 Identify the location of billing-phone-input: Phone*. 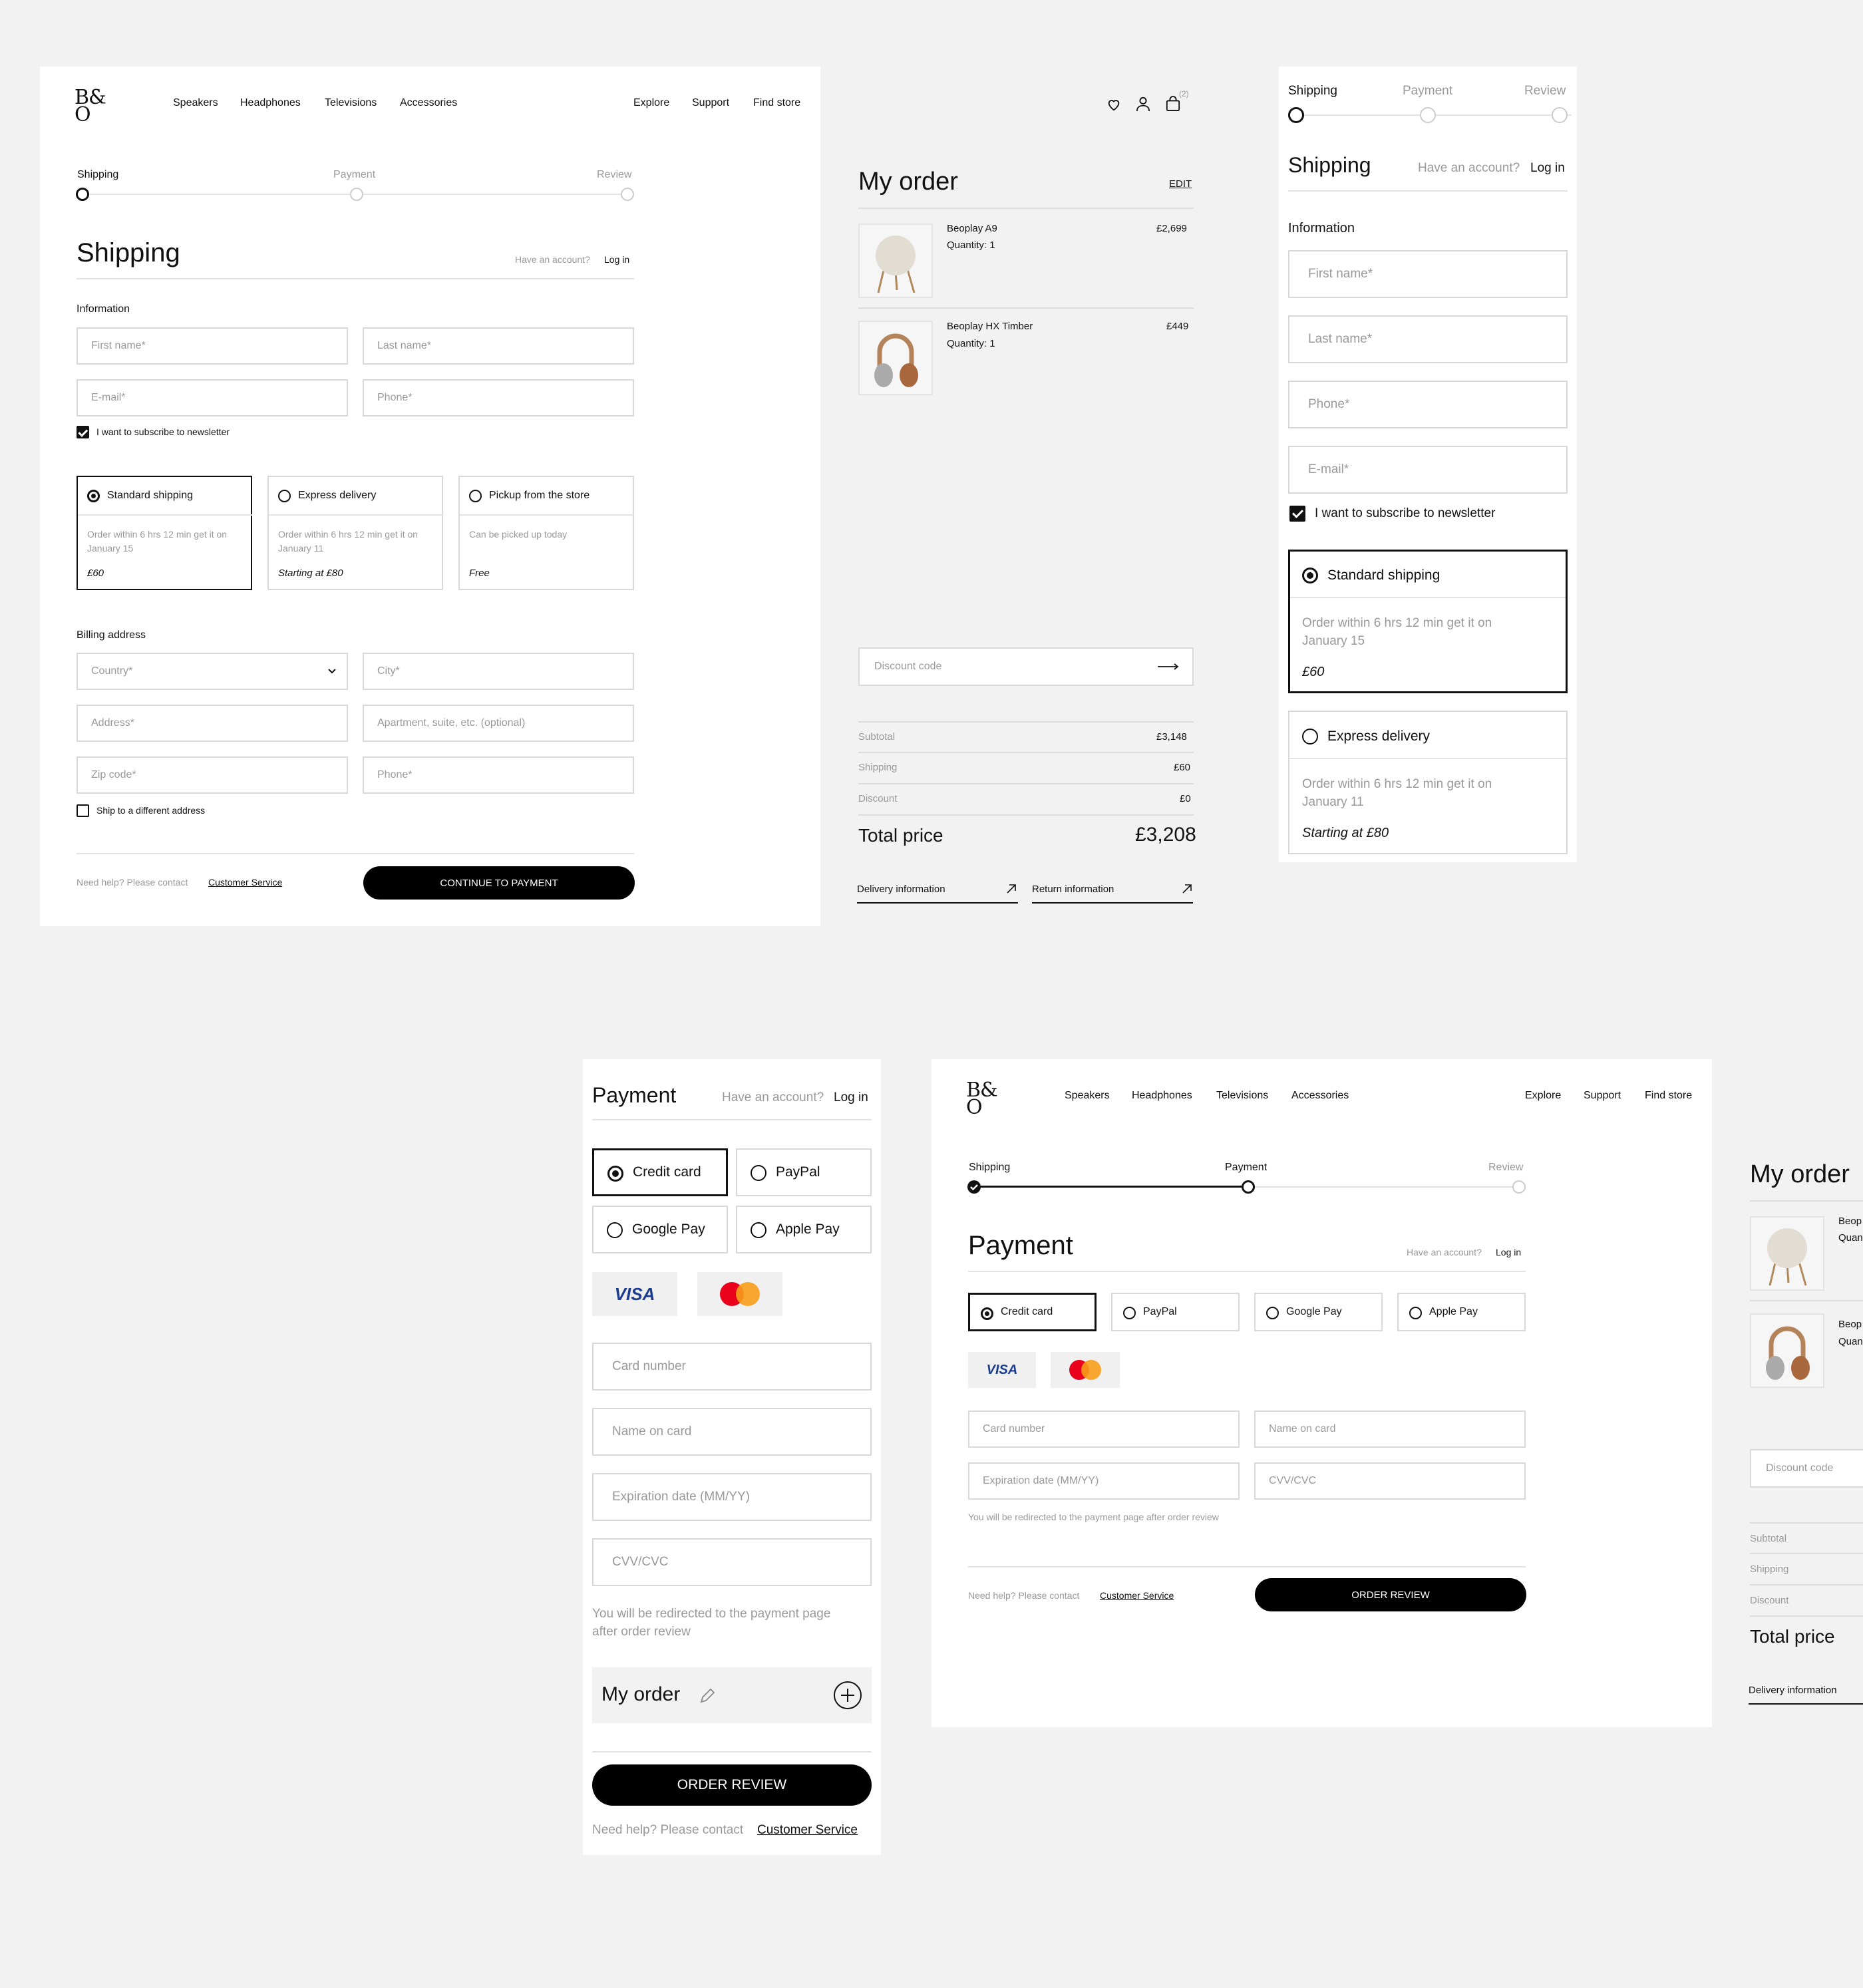
(498, 775).